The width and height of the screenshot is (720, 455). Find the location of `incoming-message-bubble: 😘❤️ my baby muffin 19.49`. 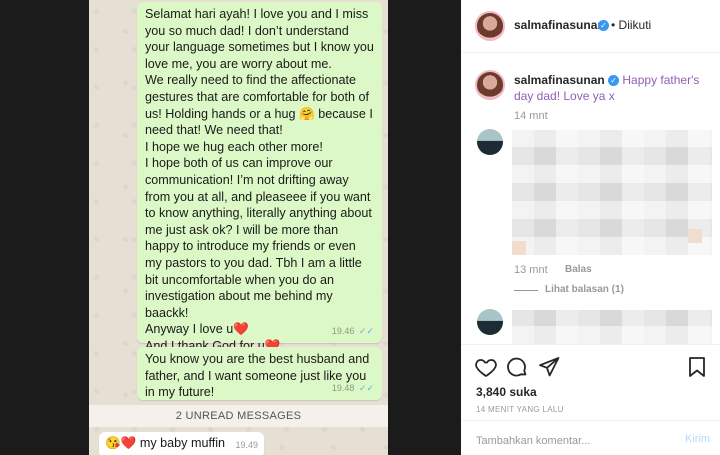

incoming-message-bubble: 😘❤️ my baby muffin 19.49 is located at coordinates (181, 443).